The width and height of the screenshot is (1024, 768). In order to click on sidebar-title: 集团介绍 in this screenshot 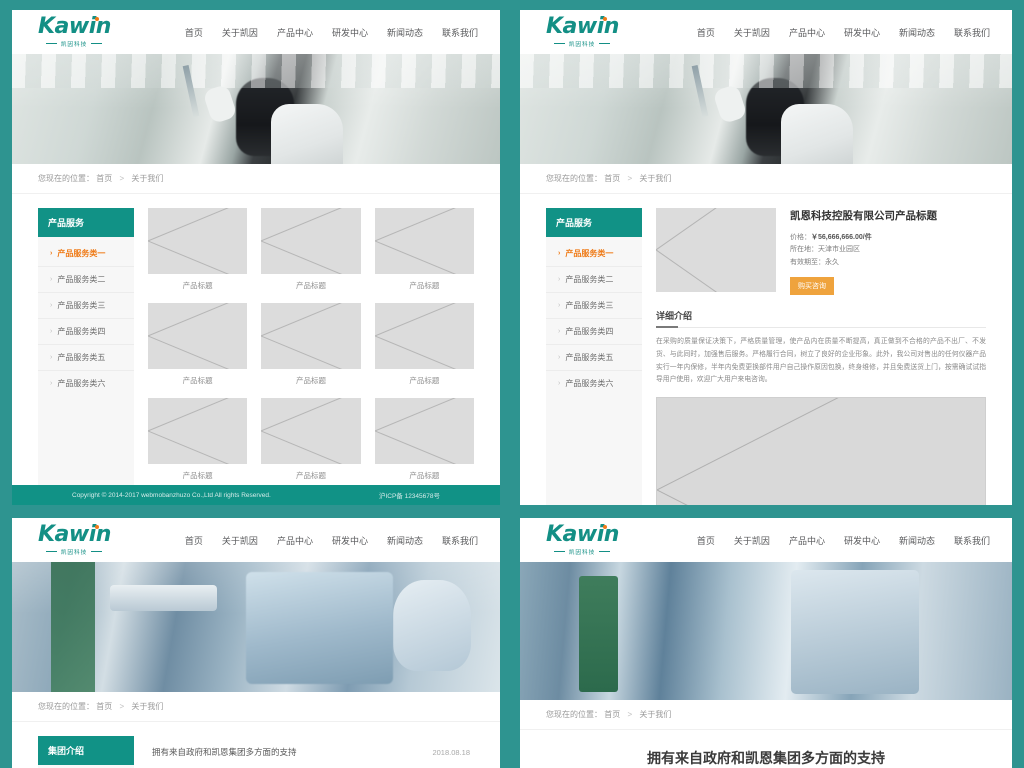, I will do `click(86, 750)`.